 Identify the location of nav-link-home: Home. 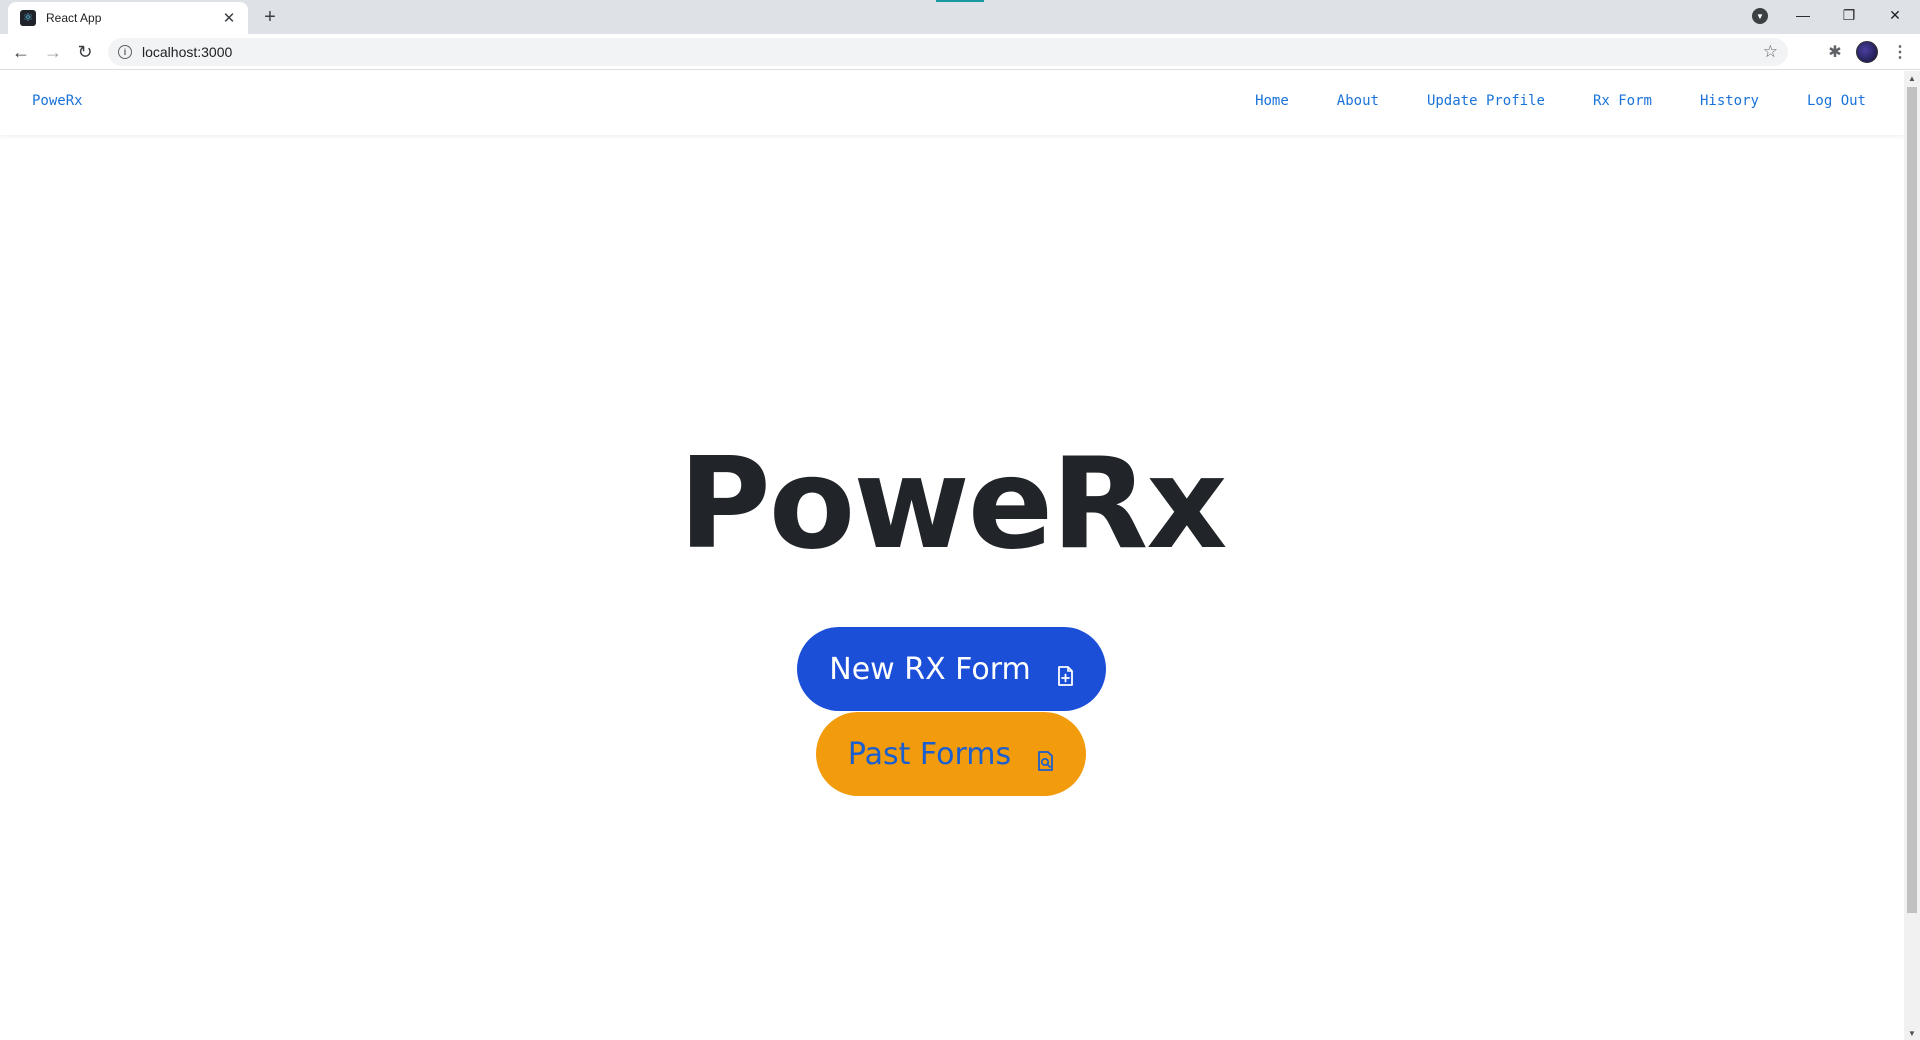
(1272, 101).